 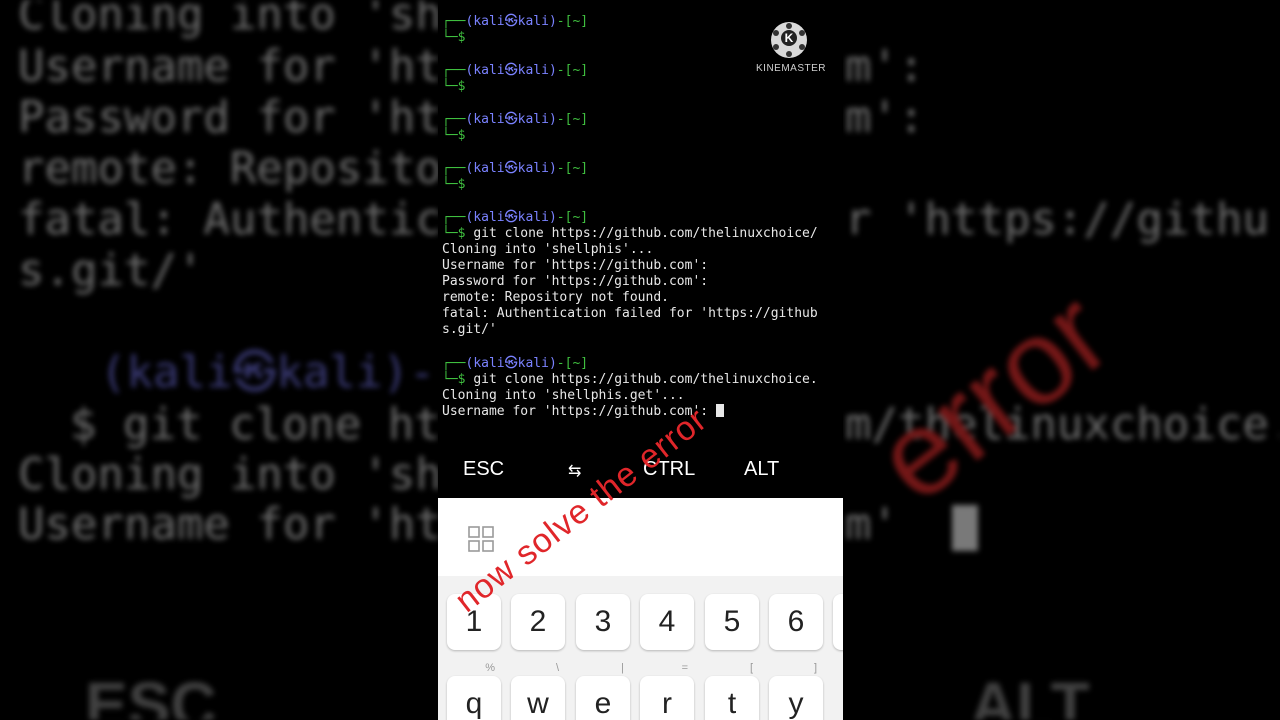 I want to click on logo-letter: K, so click(x=789, y=38).